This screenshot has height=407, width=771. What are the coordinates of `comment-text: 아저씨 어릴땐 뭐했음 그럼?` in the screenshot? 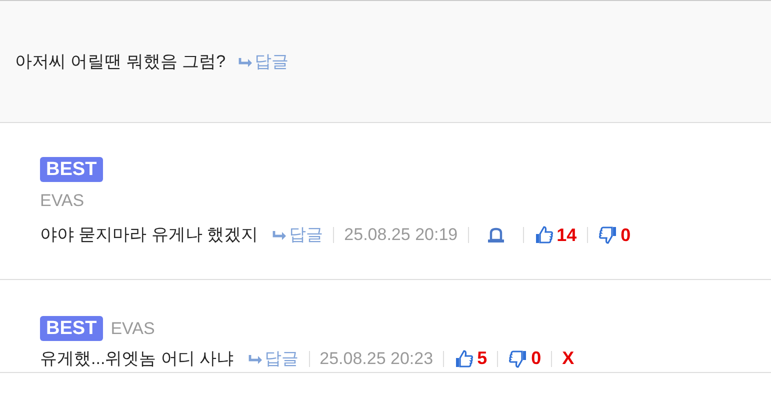 It's located at (120, 61).